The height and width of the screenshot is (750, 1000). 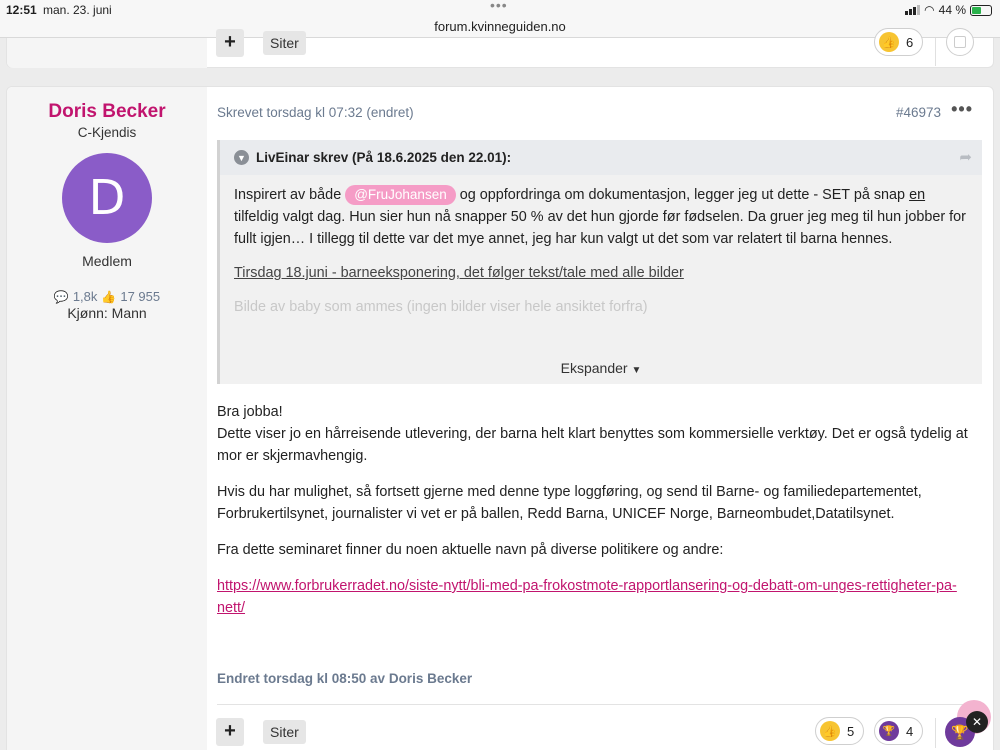 I want to click on author-title: C-Kjendis, so click(x=107, y=132).